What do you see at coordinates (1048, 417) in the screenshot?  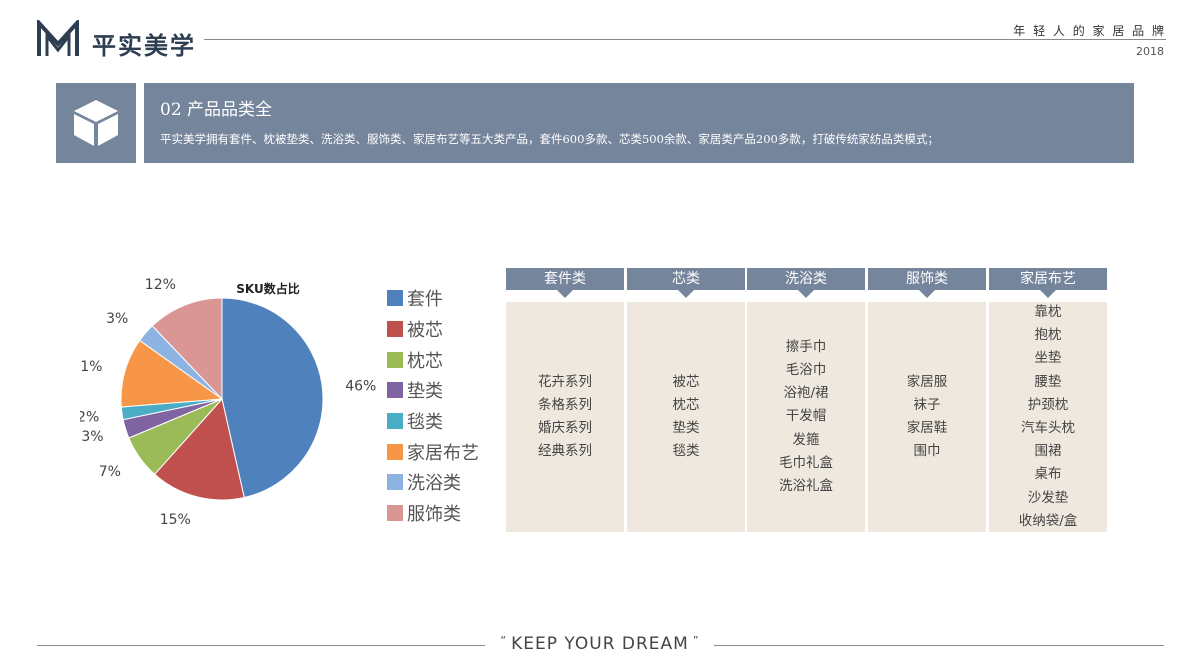 I see `category-body: 靠枕抱枕坐垫腰垫护颈枕汽车头枕围裙桌布沙发垫收纳袋/盒` at bounding box center [1048, 417].